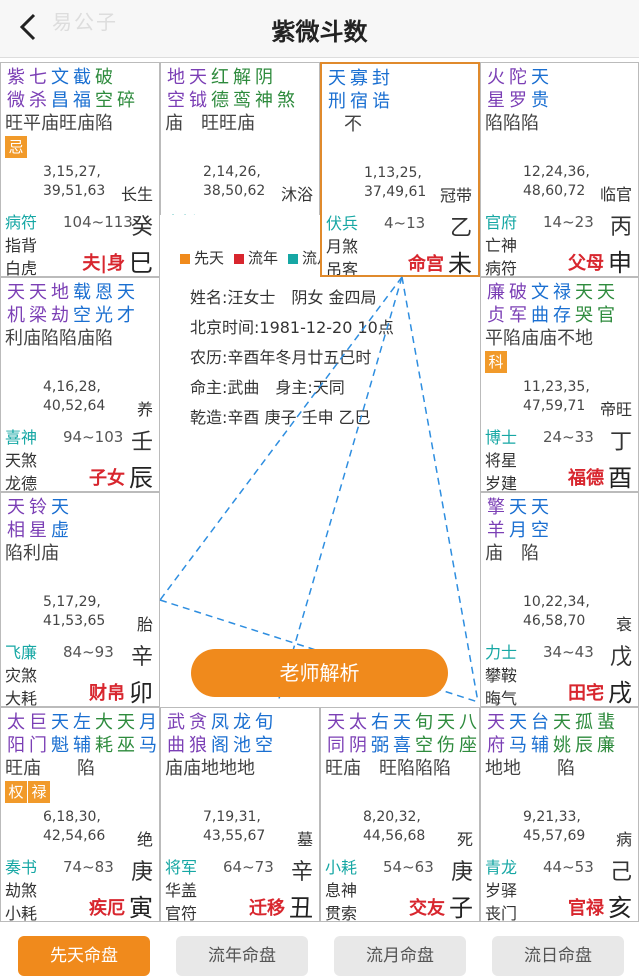 The width and height of the screenshot is (639, 976). Describe the element at coordinates (558, 956) in the screenshot. I see `tab-daily-chart: 流日命盘` at that location.